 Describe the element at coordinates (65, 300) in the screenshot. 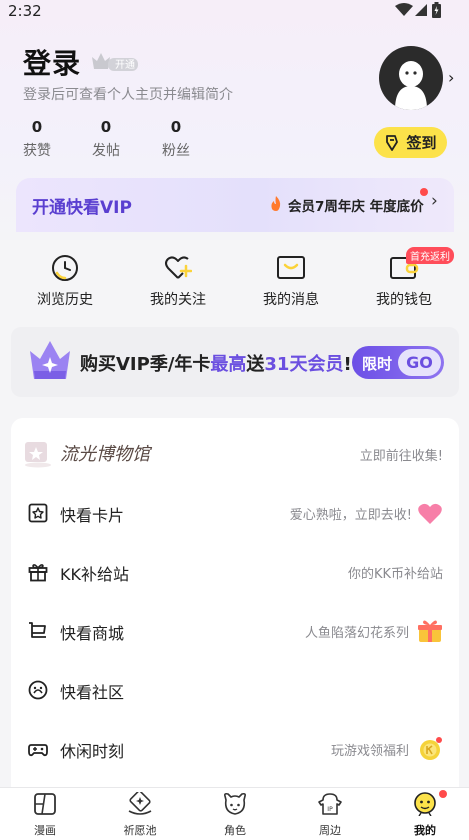

I see `quick-action-history-label: 浏览历史` at that location.